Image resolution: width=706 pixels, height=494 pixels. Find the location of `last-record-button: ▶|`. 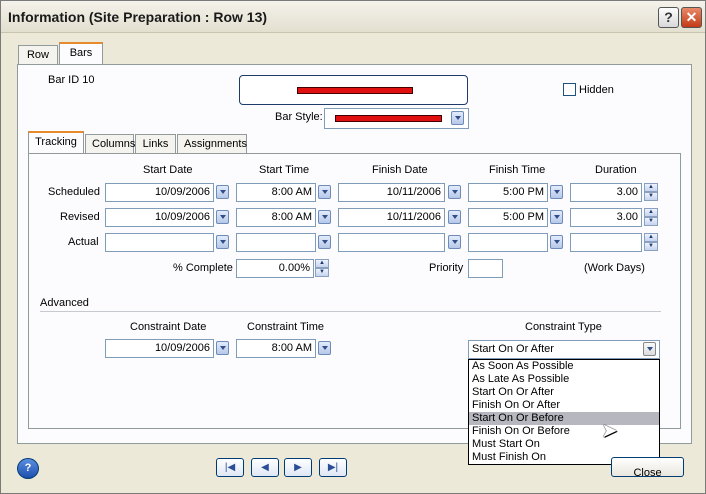

last-record-button: ▶| is located at coordinates (333, 467).